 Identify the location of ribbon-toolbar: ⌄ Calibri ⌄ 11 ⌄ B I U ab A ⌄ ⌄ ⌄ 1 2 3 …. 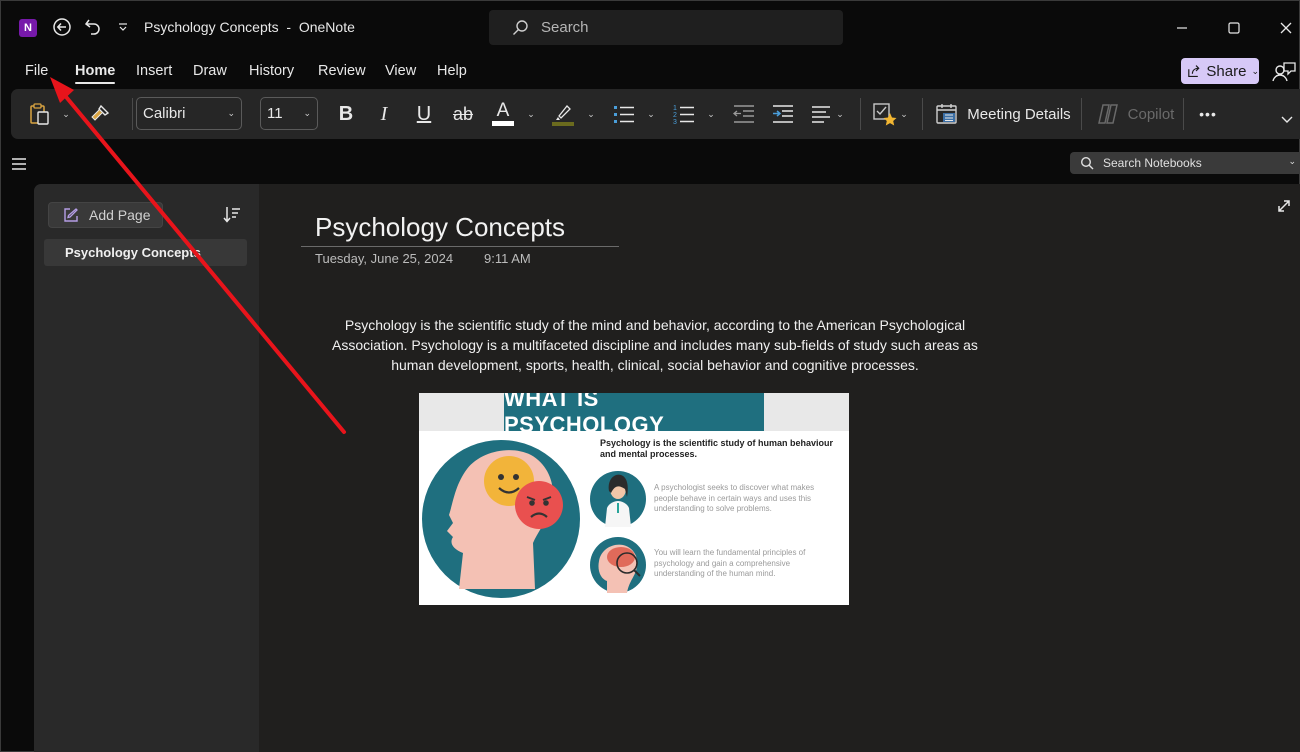
(655, 114).